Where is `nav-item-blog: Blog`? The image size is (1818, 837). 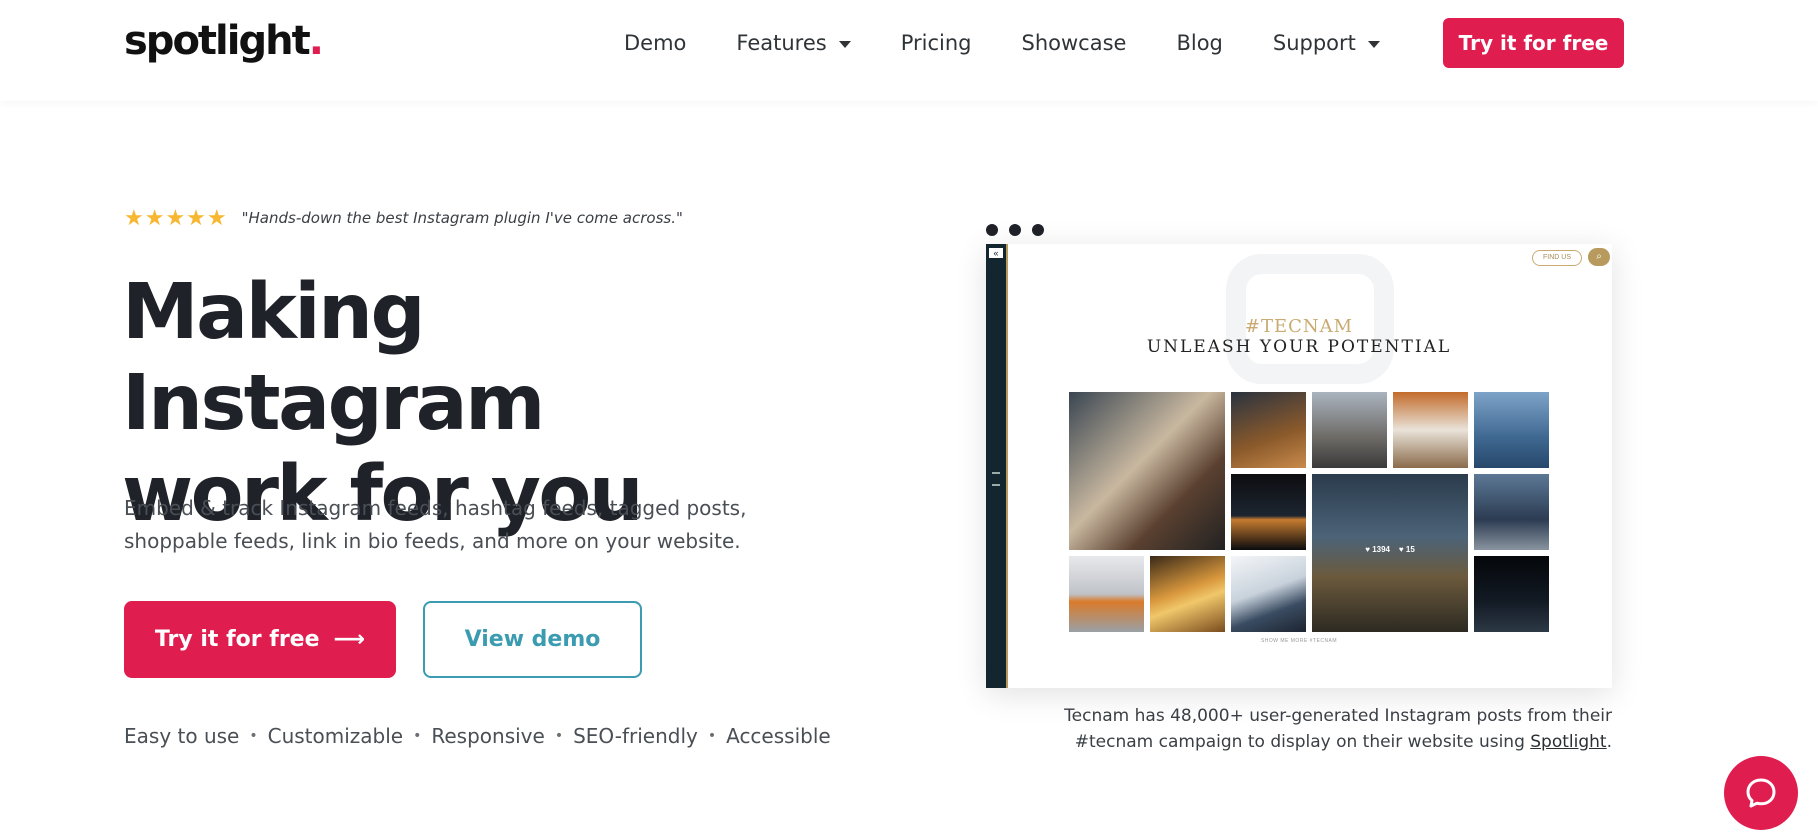 nav-item-blog: Blog is located at coordinates (1199, 43).